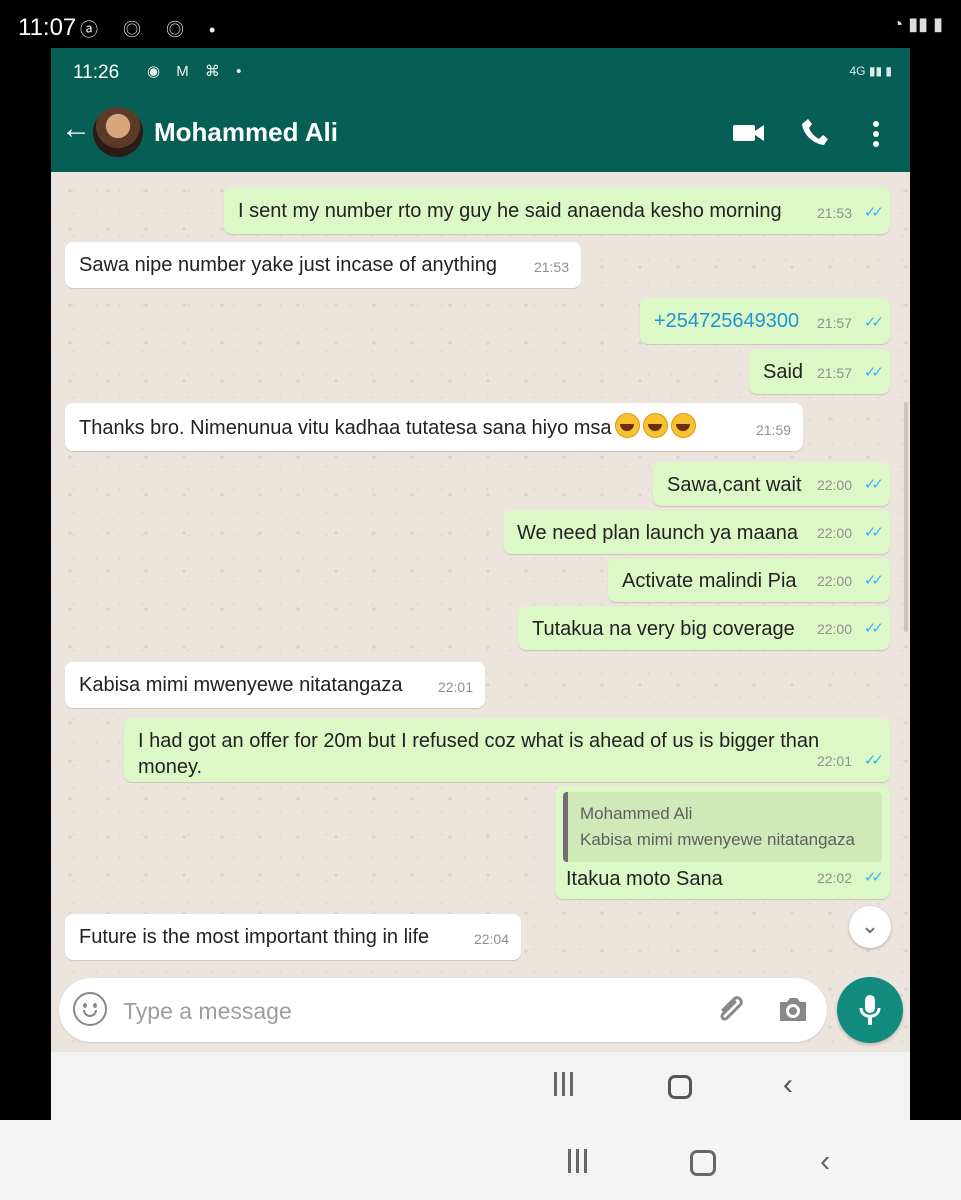  I want to click on more-vert-icon, so click(876, 134).